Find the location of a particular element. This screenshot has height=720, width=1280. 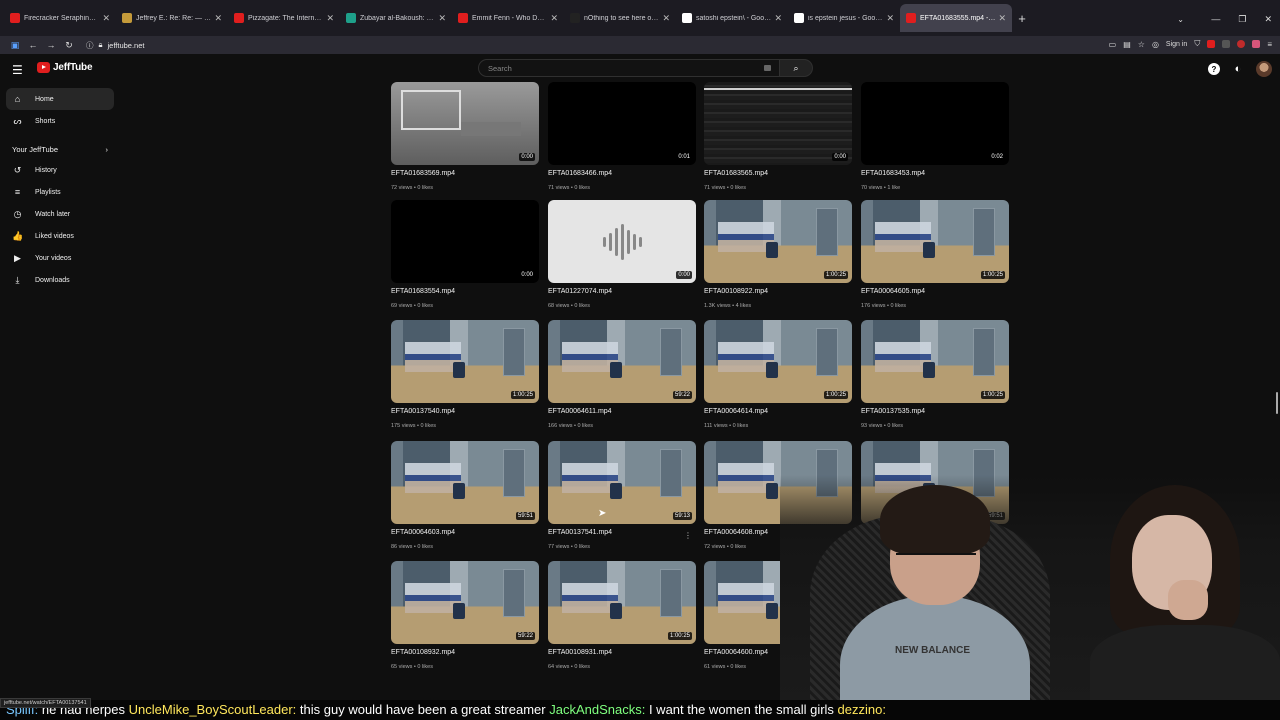

scrollbar is located at coordinates (1277, 403).